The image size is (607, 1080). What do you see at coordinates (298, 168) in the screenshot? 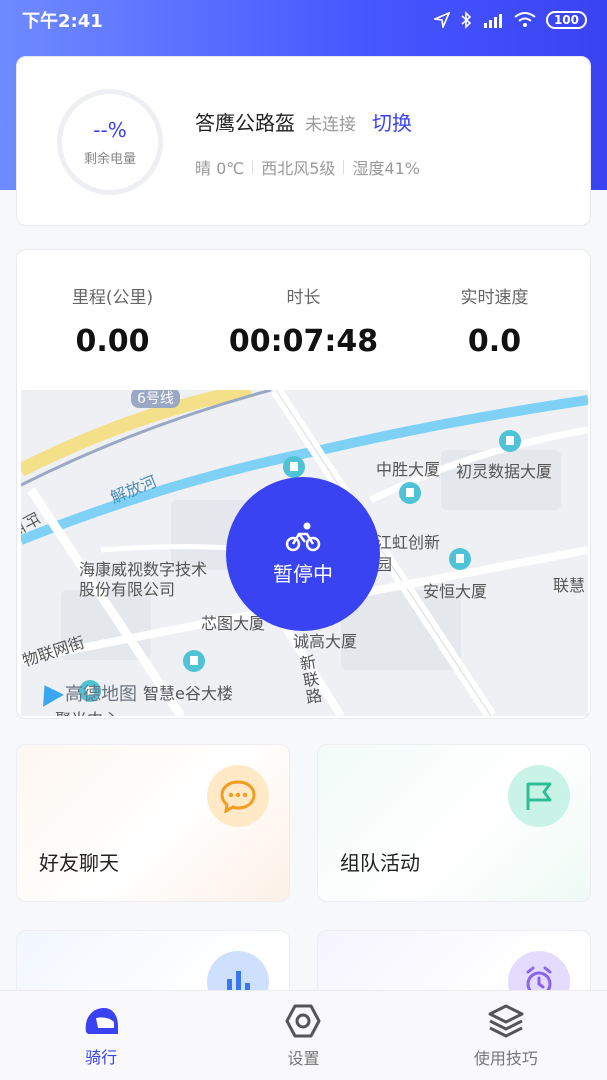
I see `weather-wind: 西北风5级` at bounding box center [298, 168].